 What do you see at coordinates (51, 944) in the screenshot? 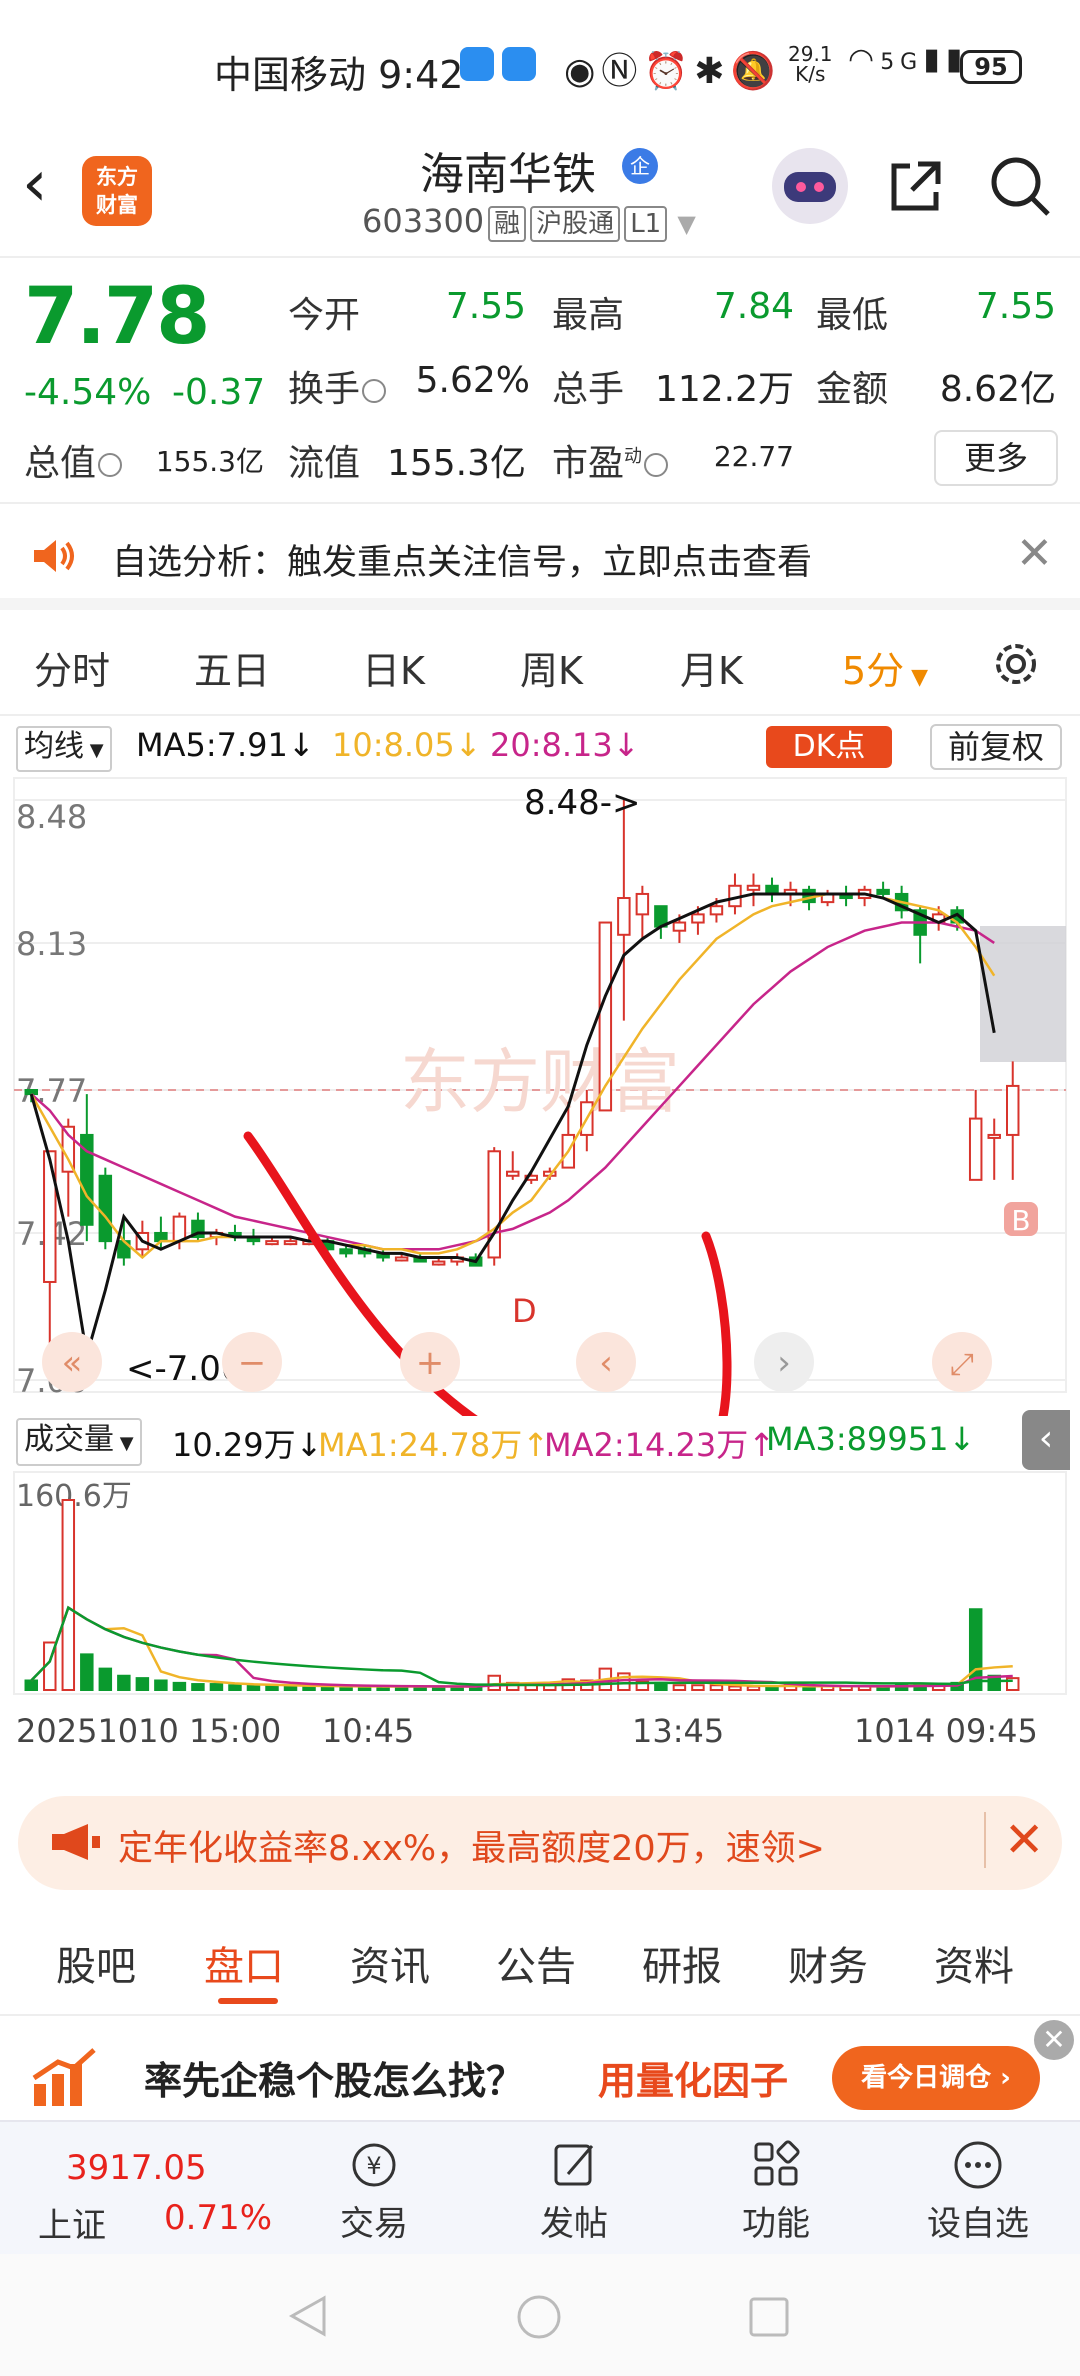
I see `y-tick-label: 8.13` at bounding box center [51, 944].